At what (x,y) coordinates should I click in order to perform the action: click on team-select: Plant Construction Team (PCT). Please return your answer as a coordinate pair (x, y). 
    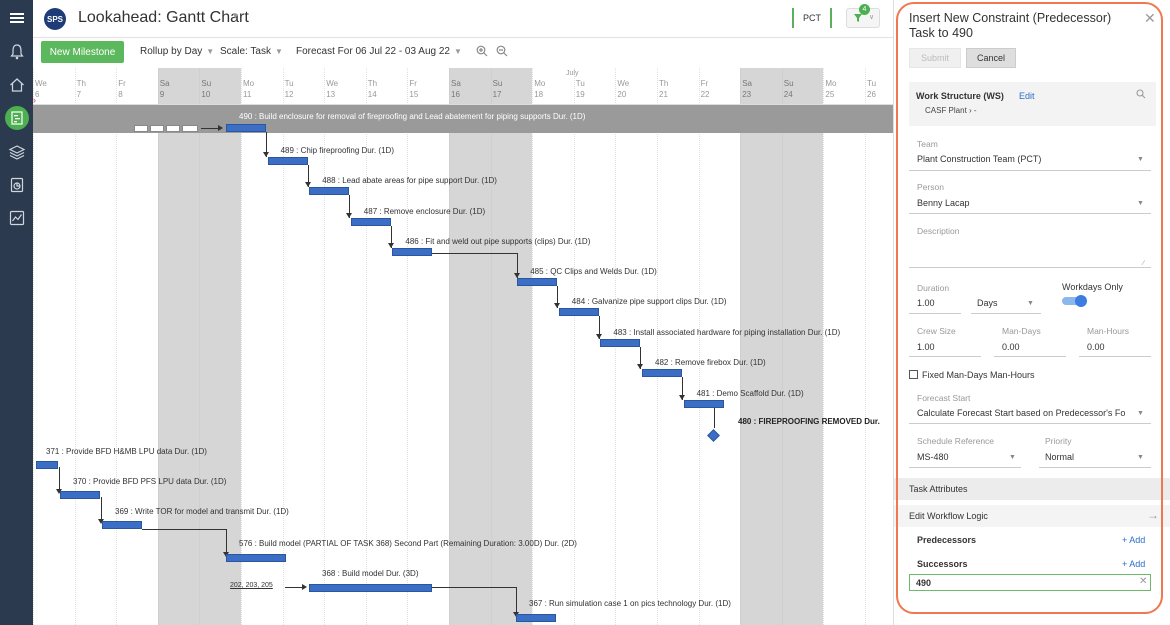
    Looking at the image, I should click on (979, 159).